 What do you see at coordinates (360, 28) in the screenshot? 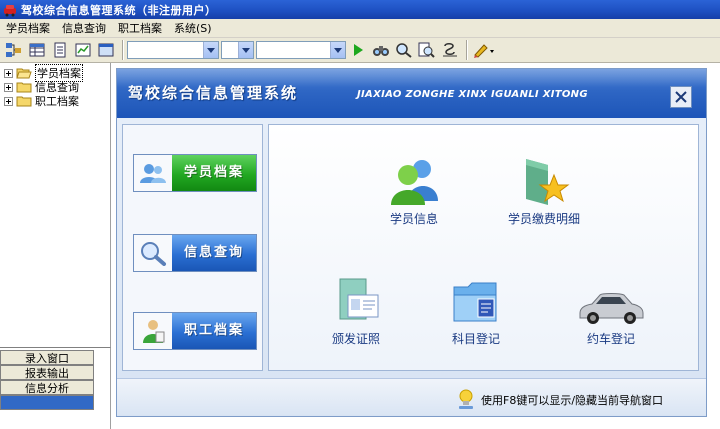
I see `menu-bar: 学员档案 信息查询 职工档案 系统(S)` at bounding box center [360, 28].